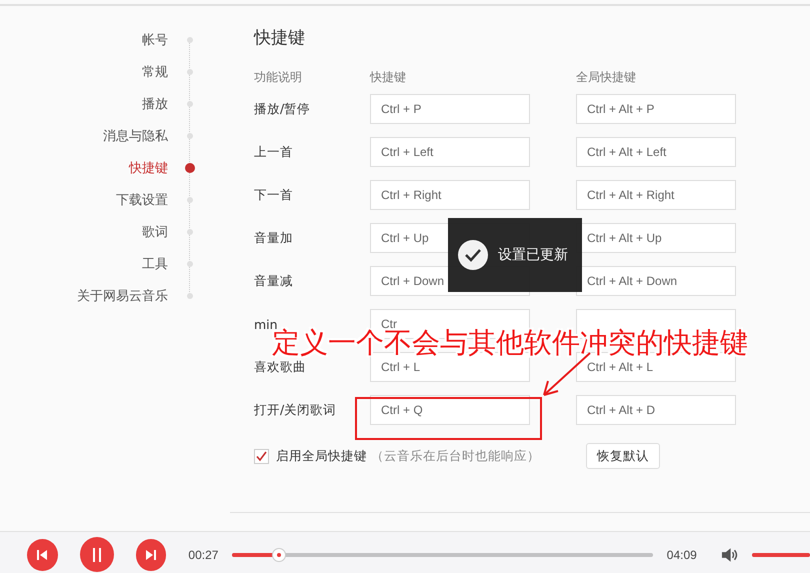  What do you see at coordinates (533, 255) in the screenshot?
I see `toast-message: 设置已更新` at bounding box center [533, 255].